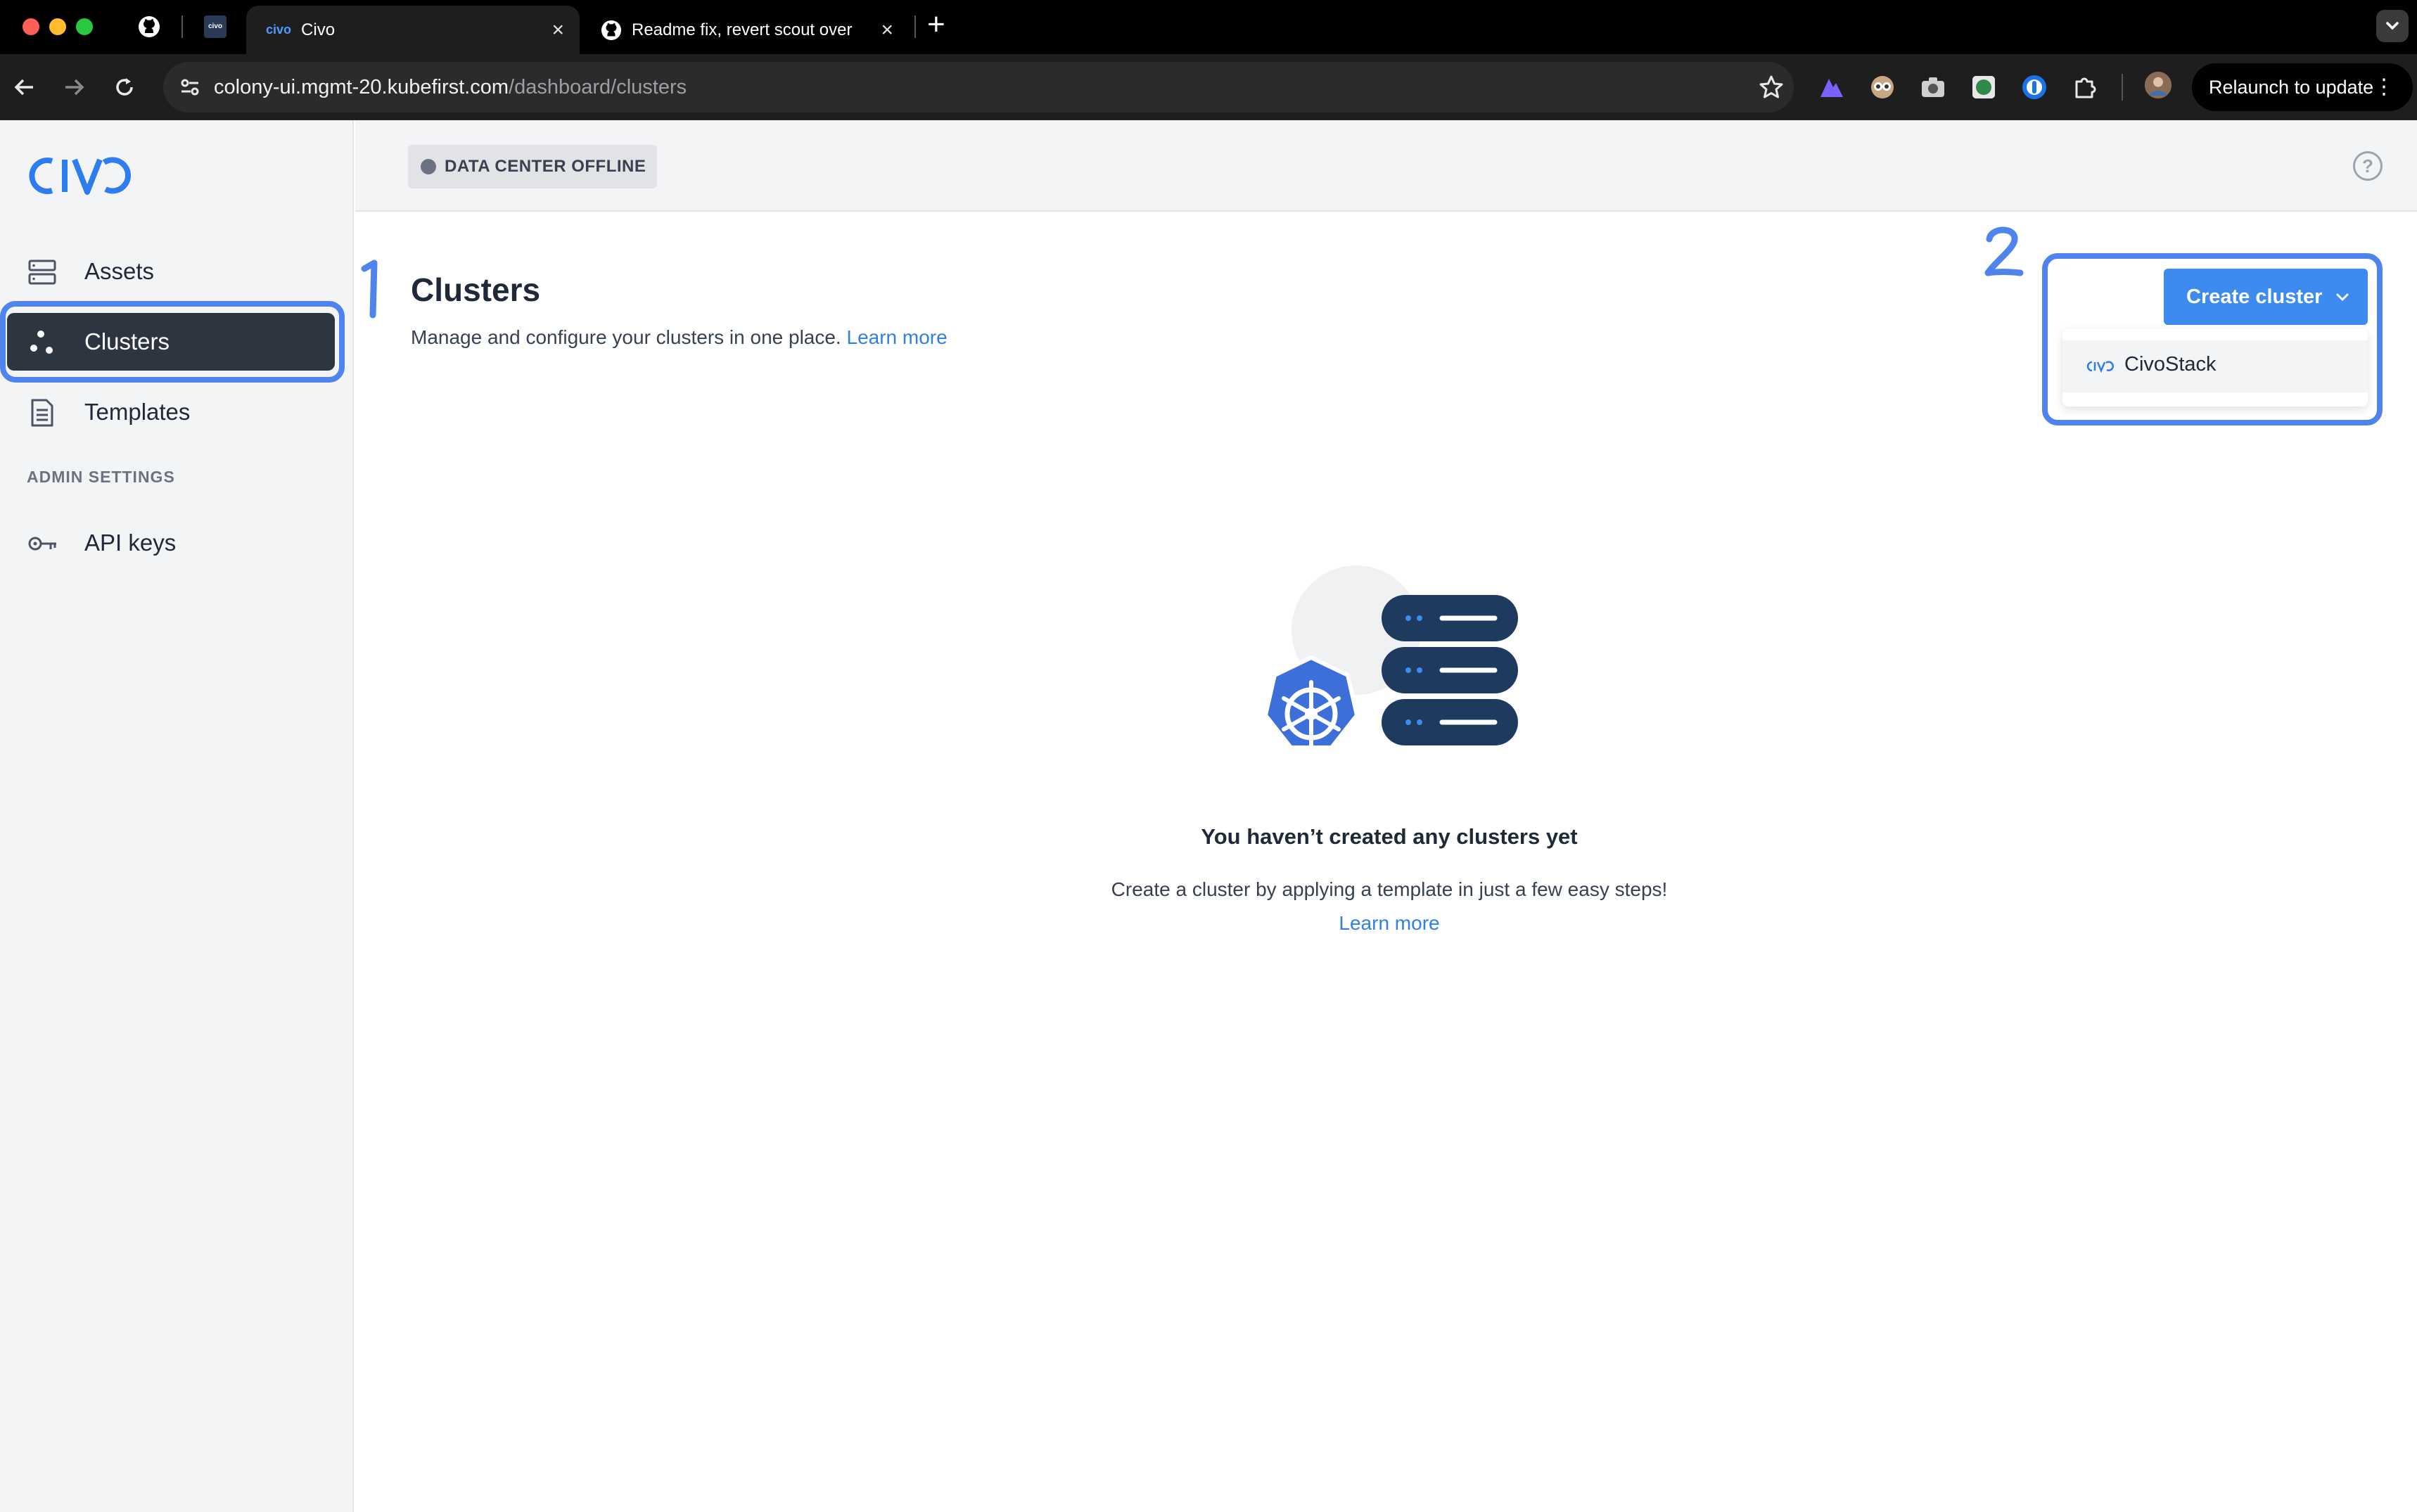  Describe the element at coordinates (1386, 166) in the screenshot. I see `top-bar: DATA CENTER OFFLINE ?` at that location.